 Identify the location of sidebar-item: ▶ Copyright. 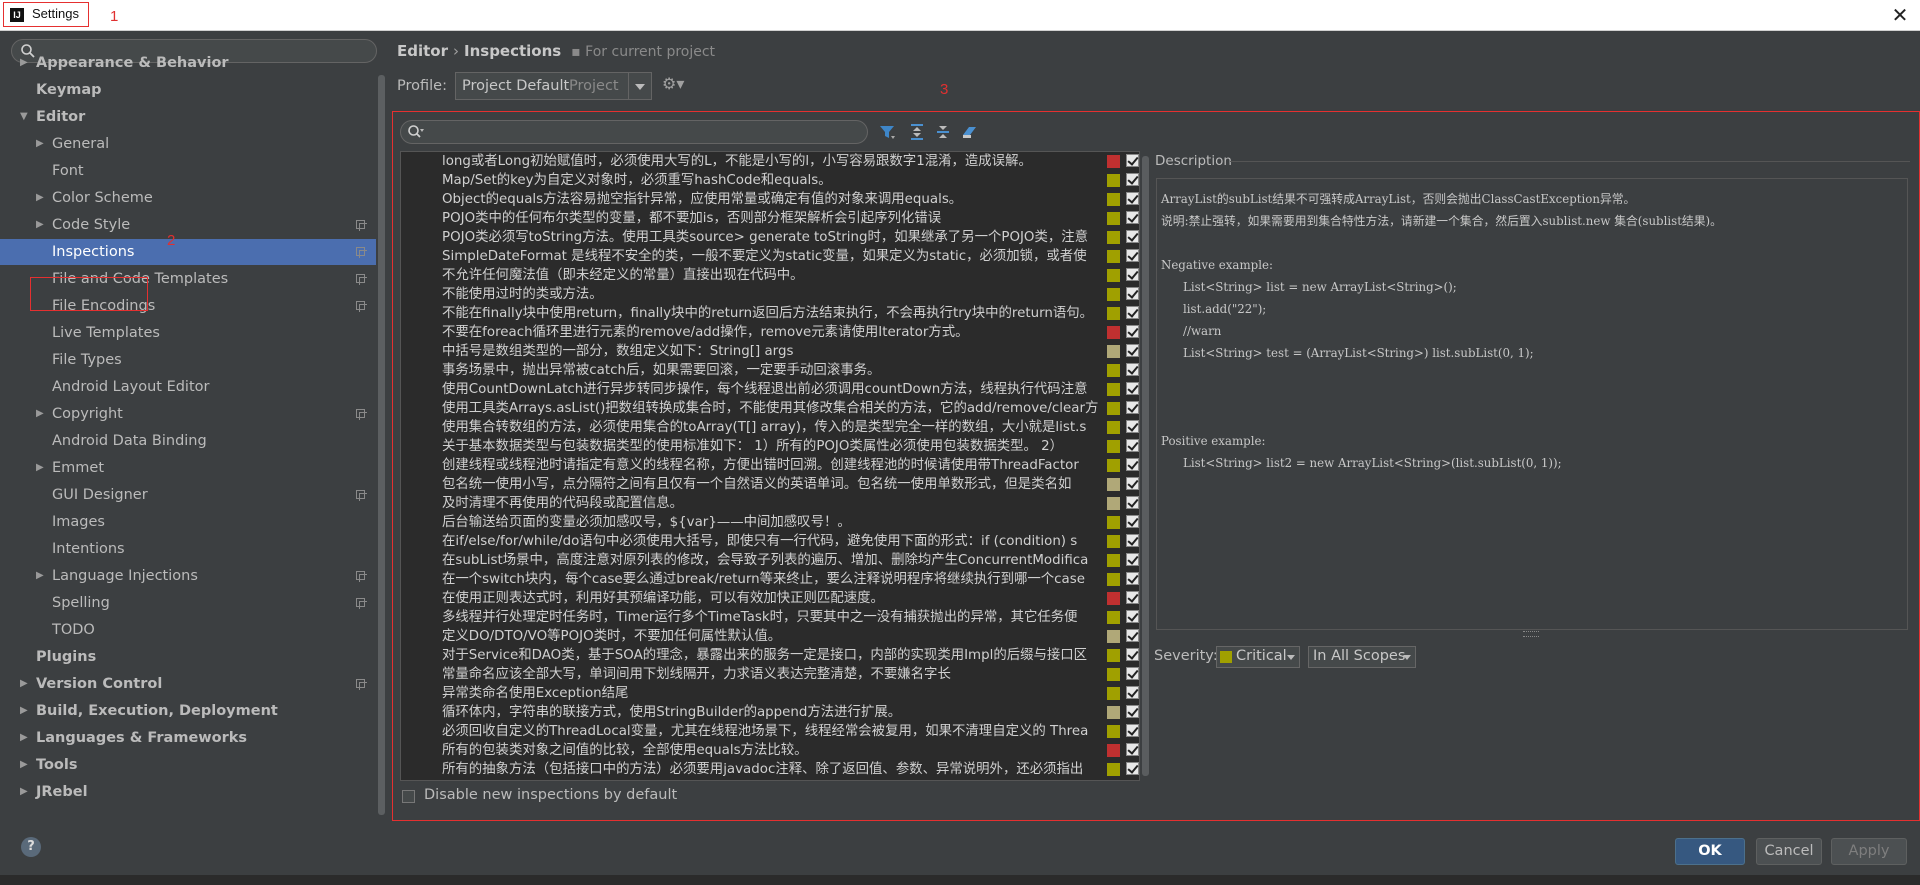
(188, 414).